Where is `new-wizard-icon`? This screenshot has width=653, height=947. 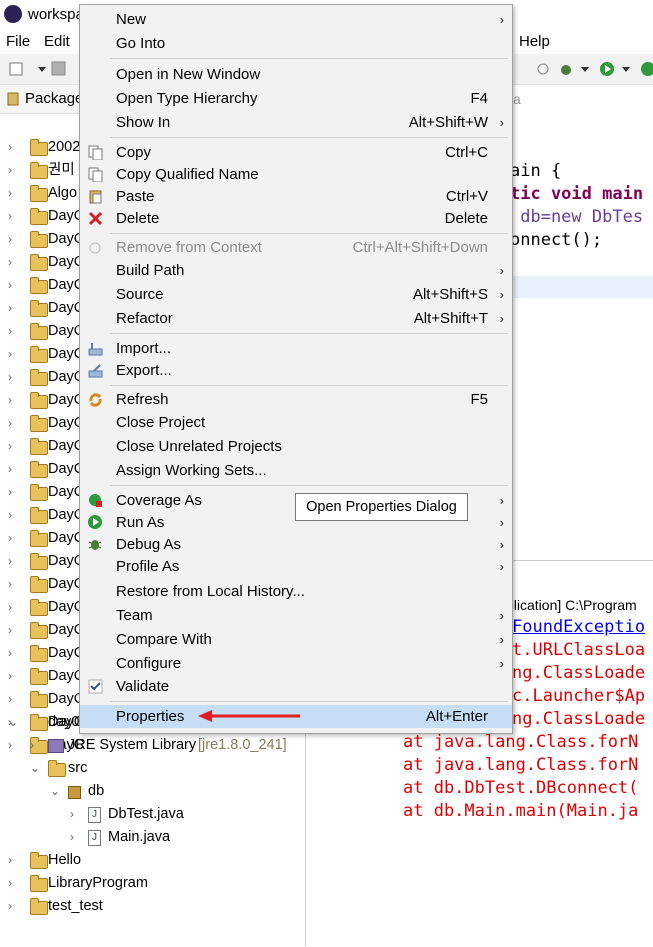
new-wizard-icon is located at coordinates (28, 69).